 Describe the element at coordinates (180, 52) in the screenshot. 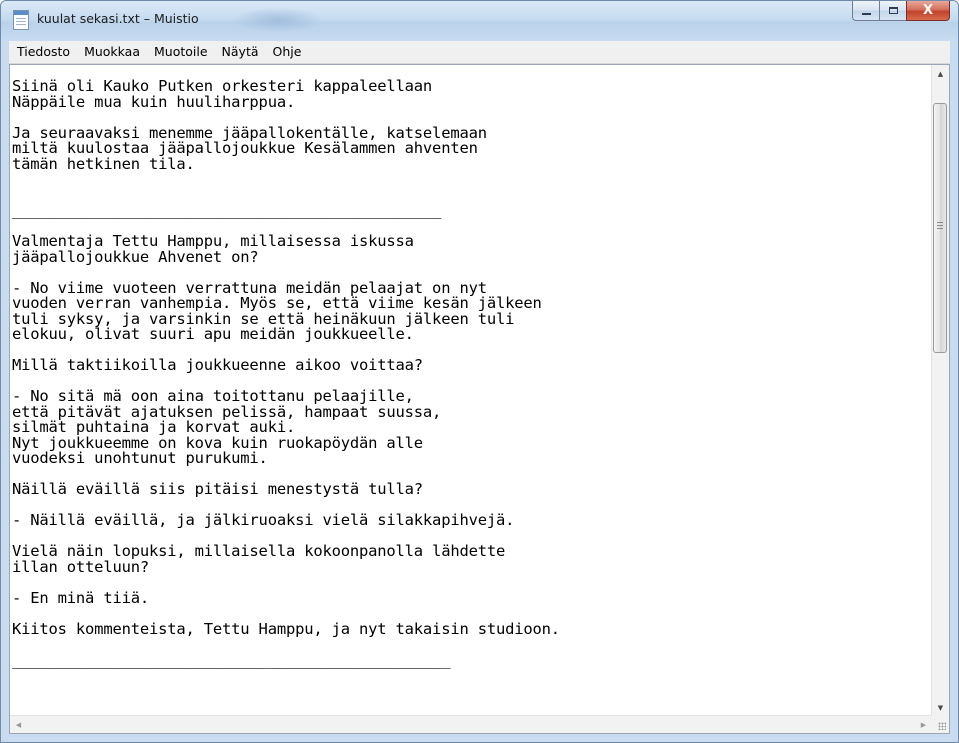

I see `menu-muotoile: Muotoile` at that location.